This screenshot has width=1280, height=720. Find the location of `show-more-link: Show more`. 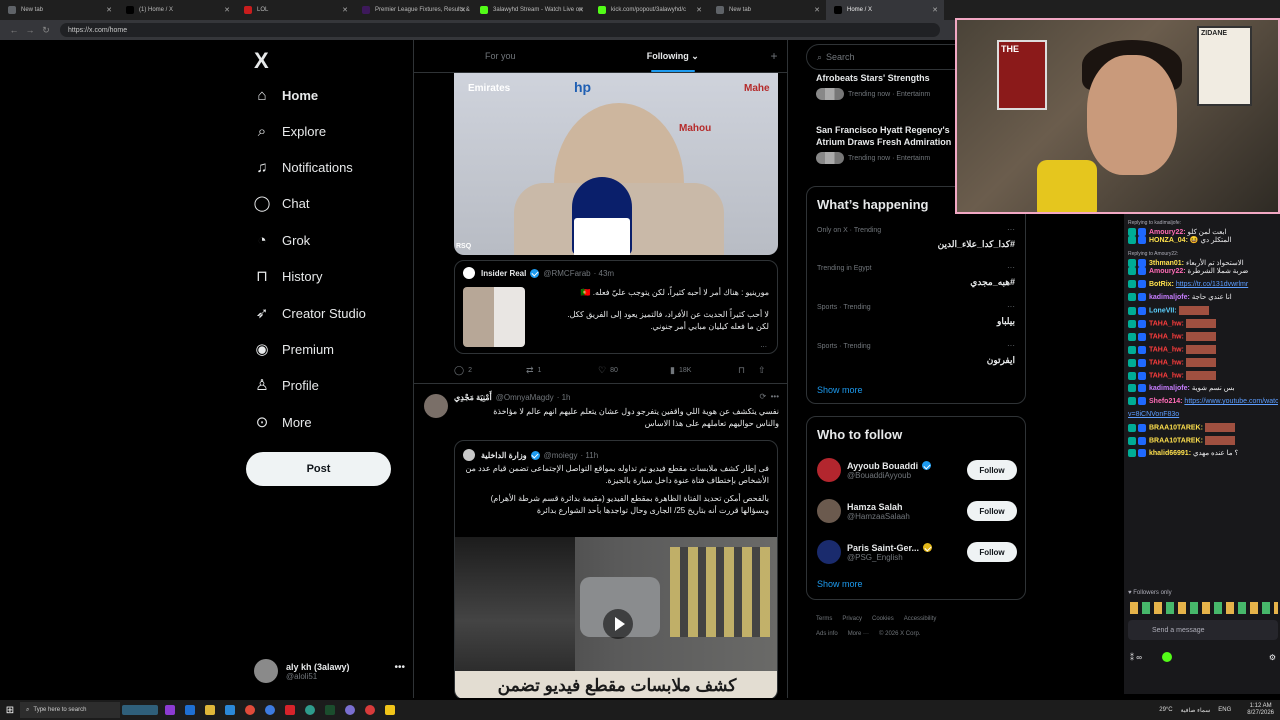

show-more-link: Show more is located at coordinates (840, 584).